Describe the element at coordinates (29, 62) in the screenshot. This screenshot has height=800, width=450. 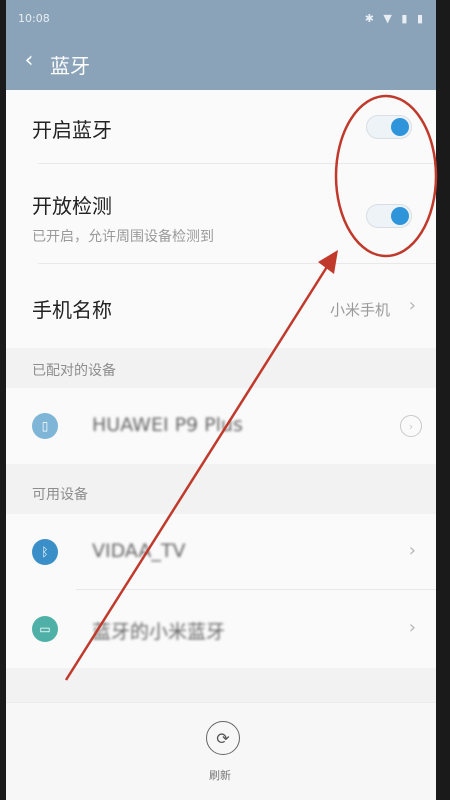
I see `back-arrow-icon: ‹` at that location.